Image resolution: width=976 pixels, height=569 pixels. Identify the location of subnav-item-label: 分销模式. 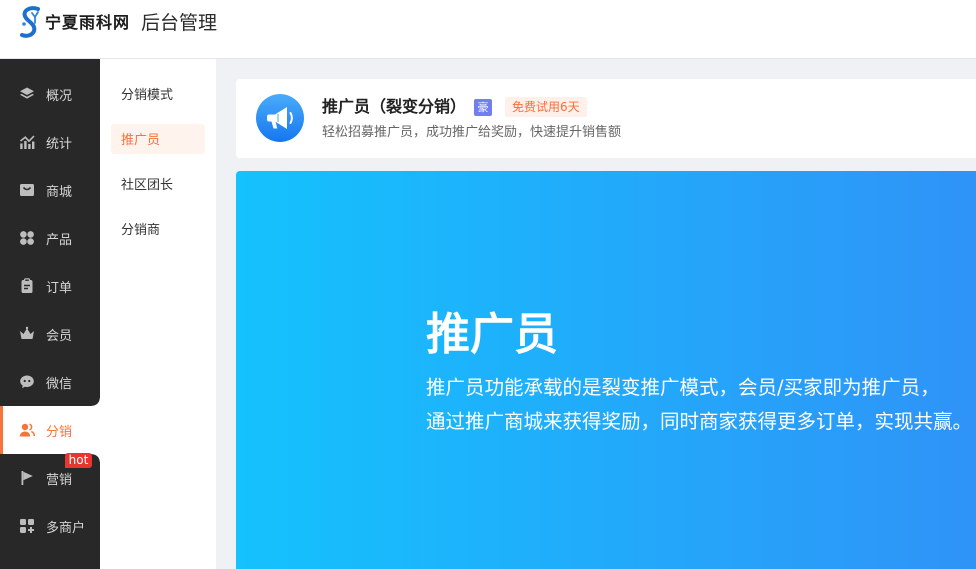
(147, 95).